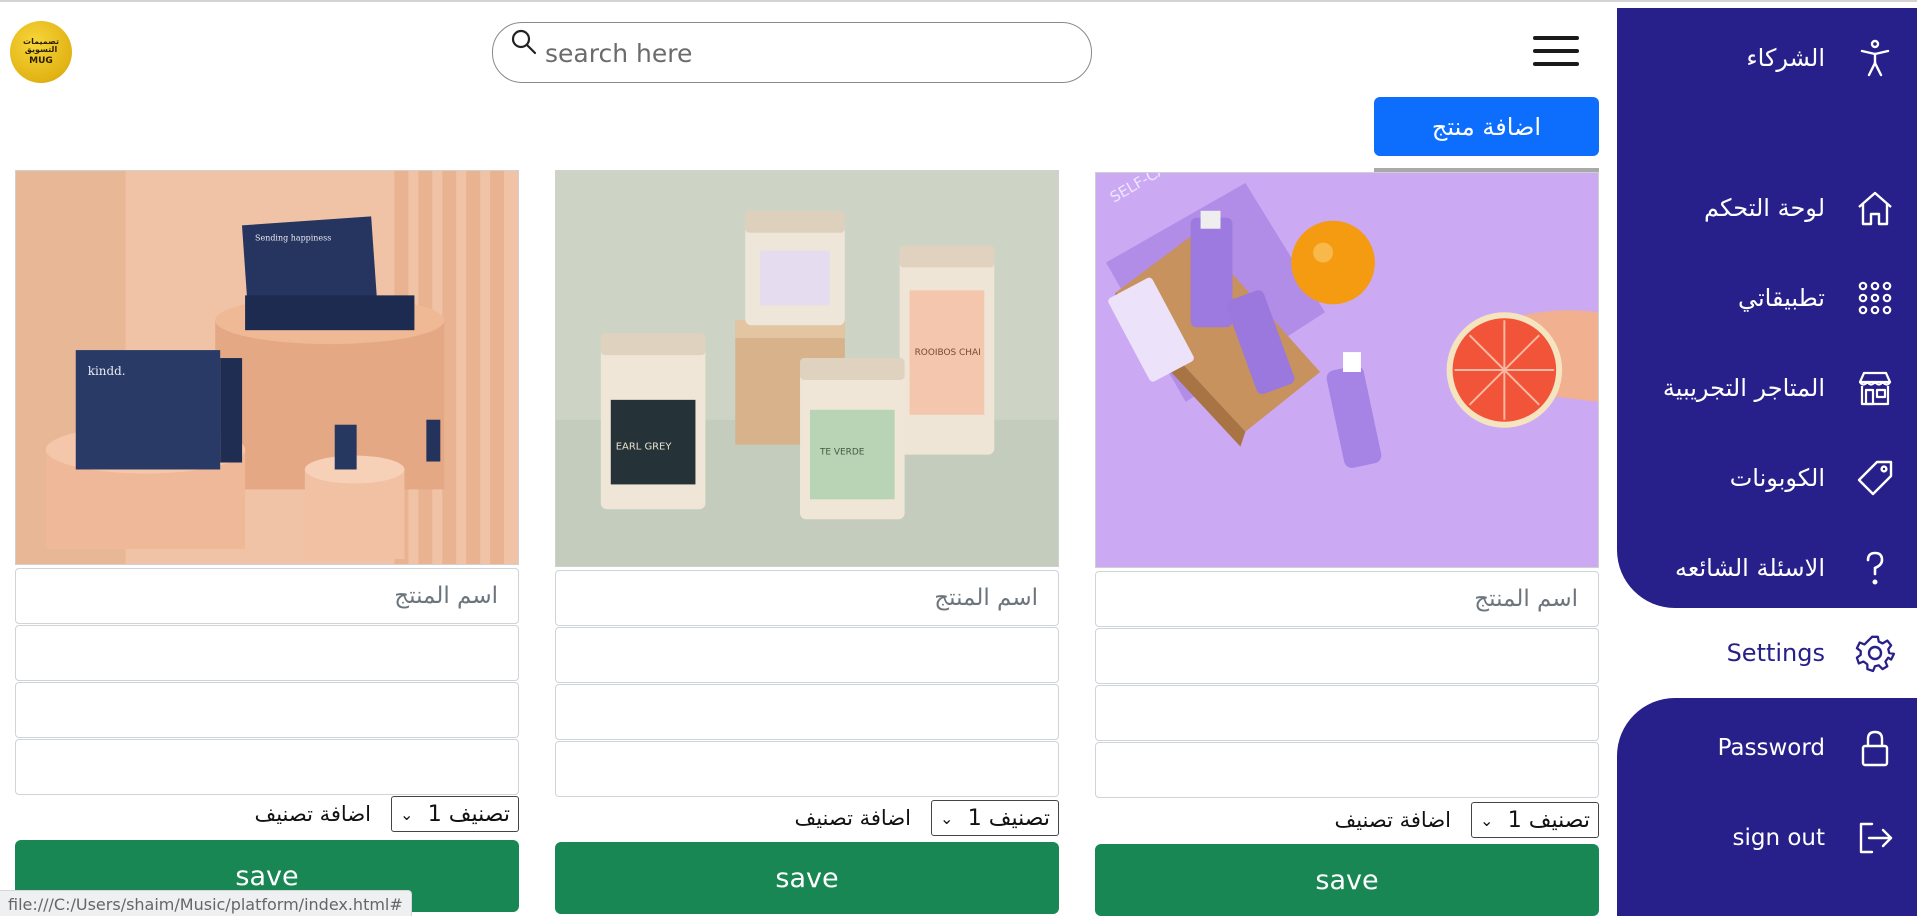 This screenshot has width=1917, height=916. What do you see at coordinates (644, 447) in the screenshot?
I see `svg-text: EARL GREY` at bounding box center [644, 447].